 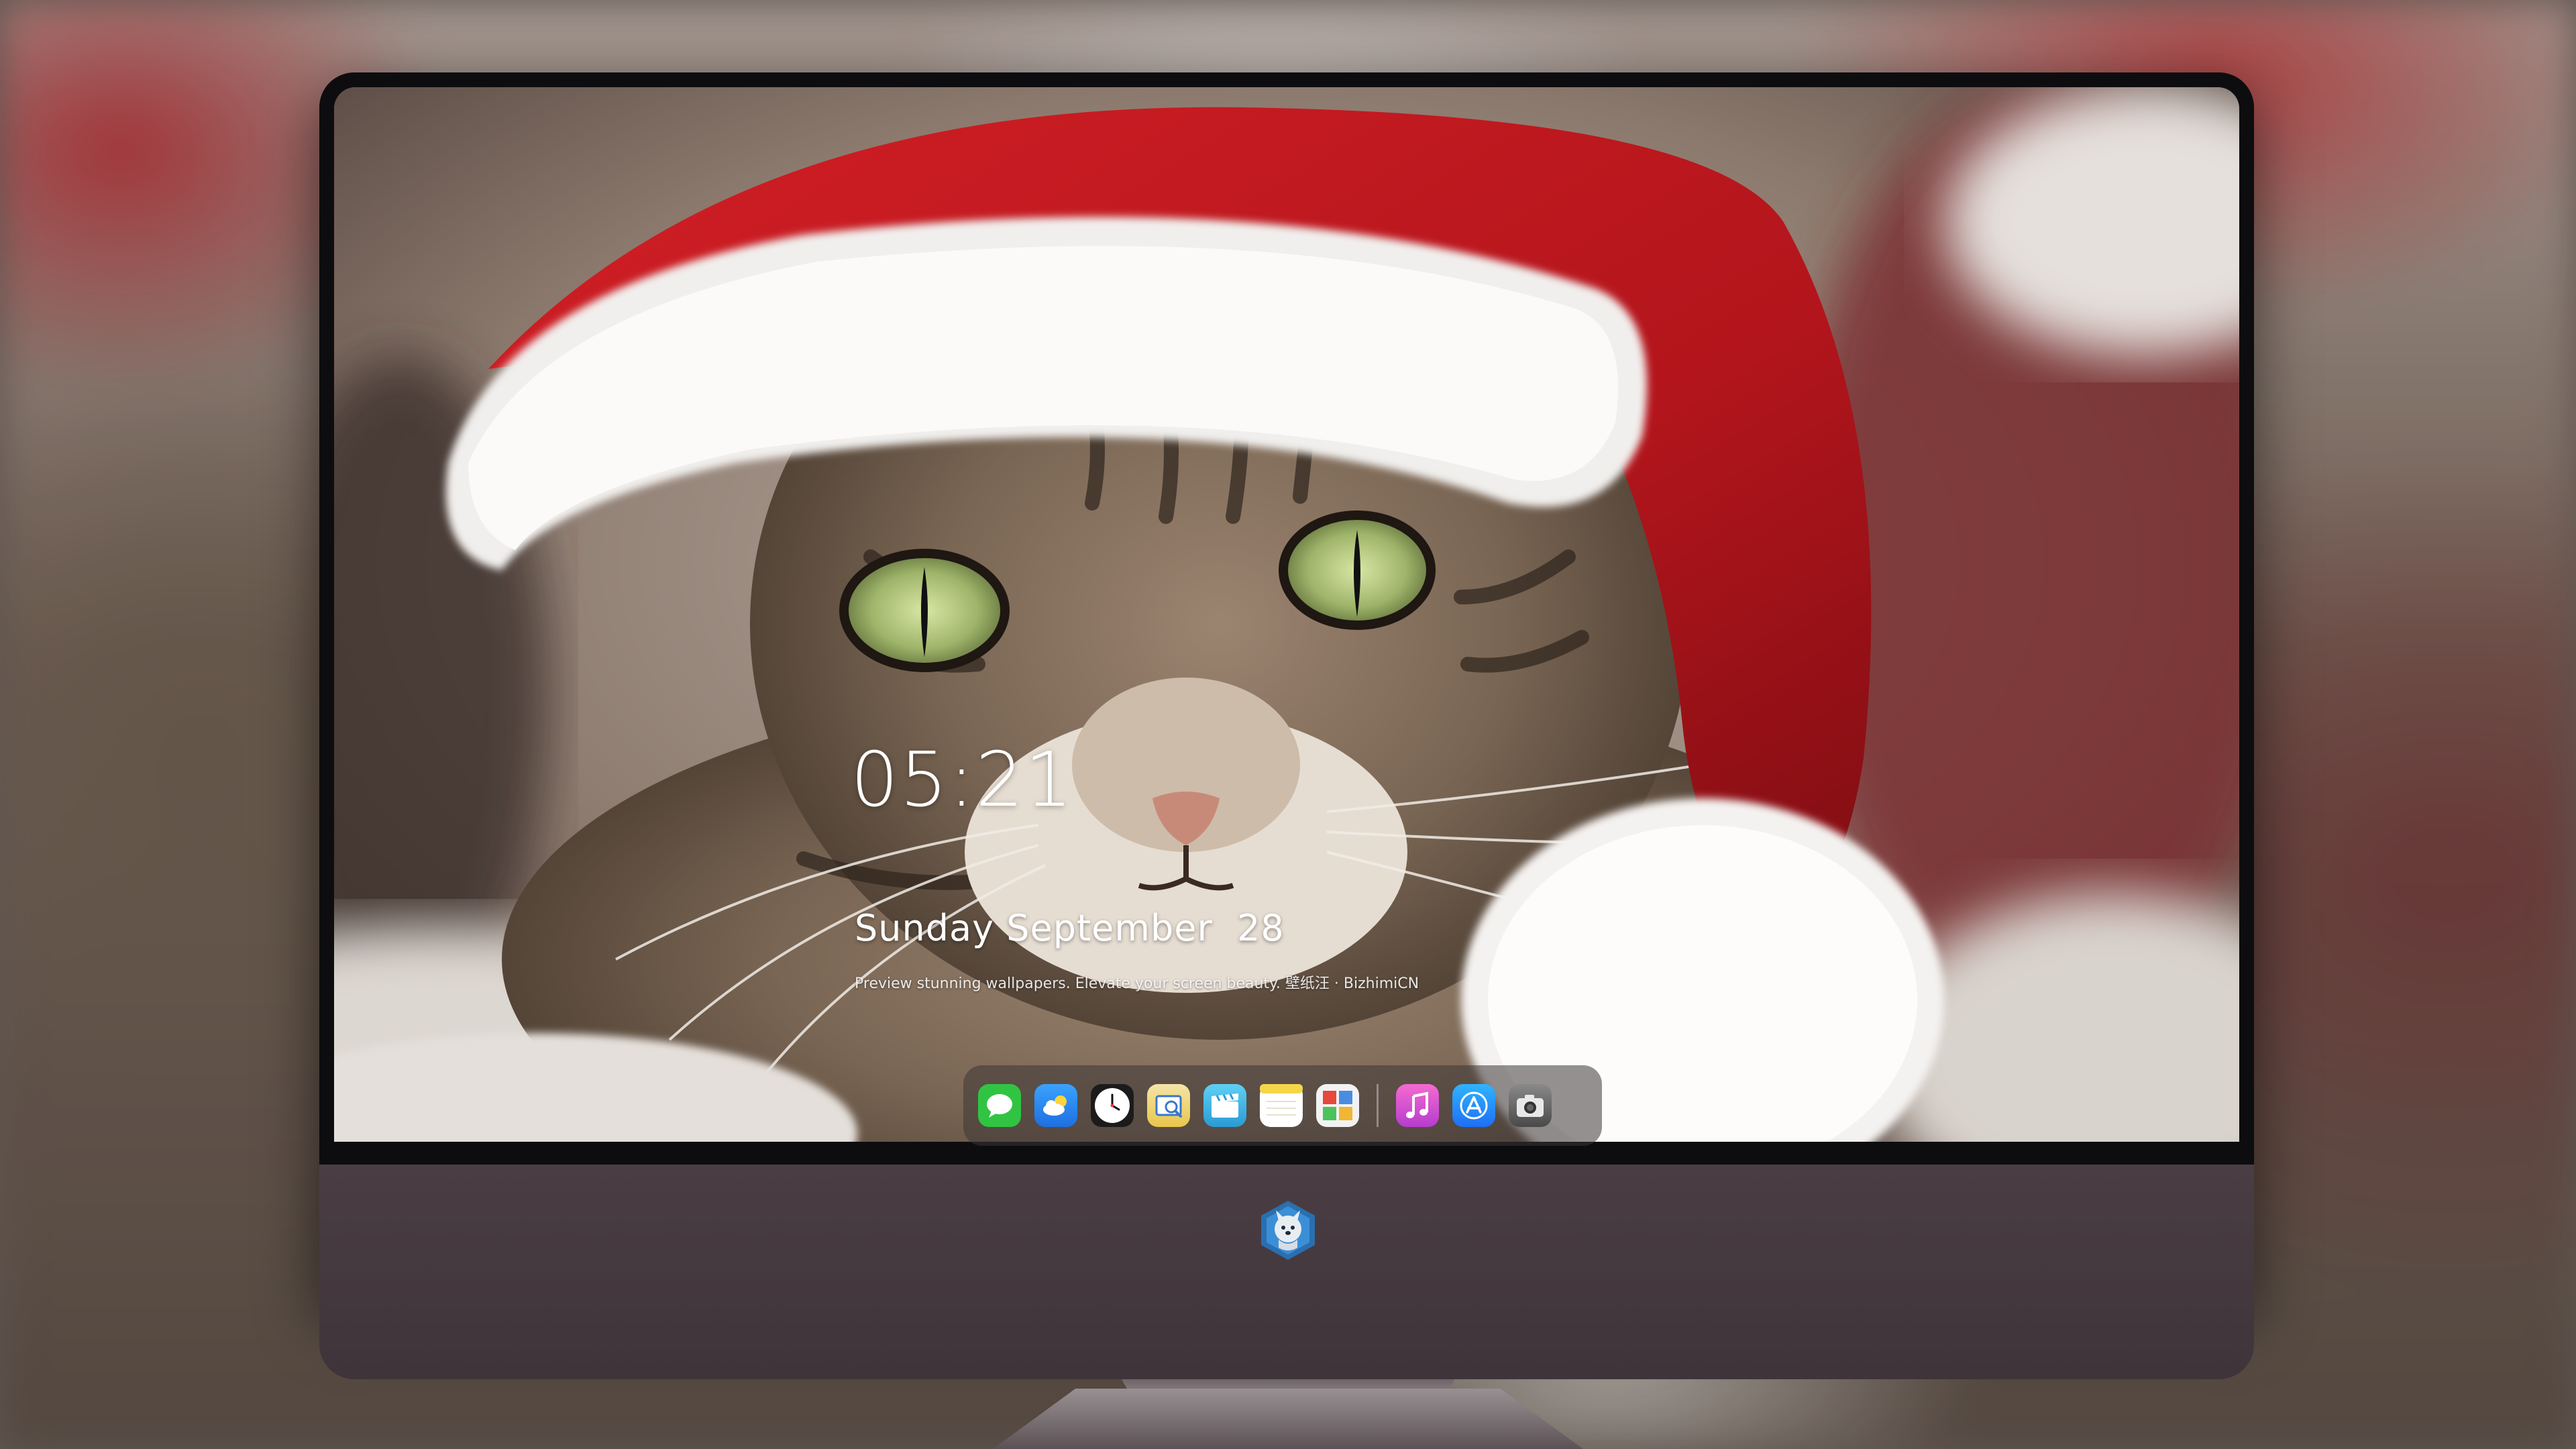 What do you see at coordinates (1288, 1419) in the screenshot?
I see `monitor-stand-base` at bounding box center [1288, 1419].